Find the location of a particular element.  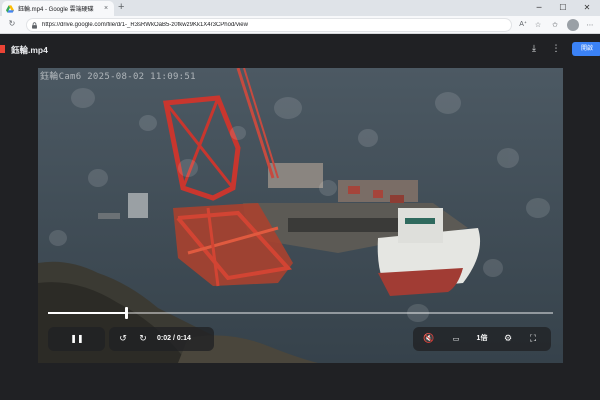

window-close-icon: ✕ is located at coordinates (587, 8).